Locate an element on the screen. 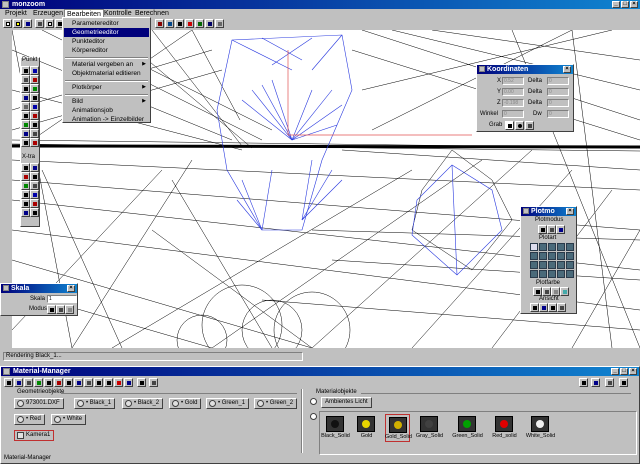  point-tool-11-icon is located at coordinates (25, 115).